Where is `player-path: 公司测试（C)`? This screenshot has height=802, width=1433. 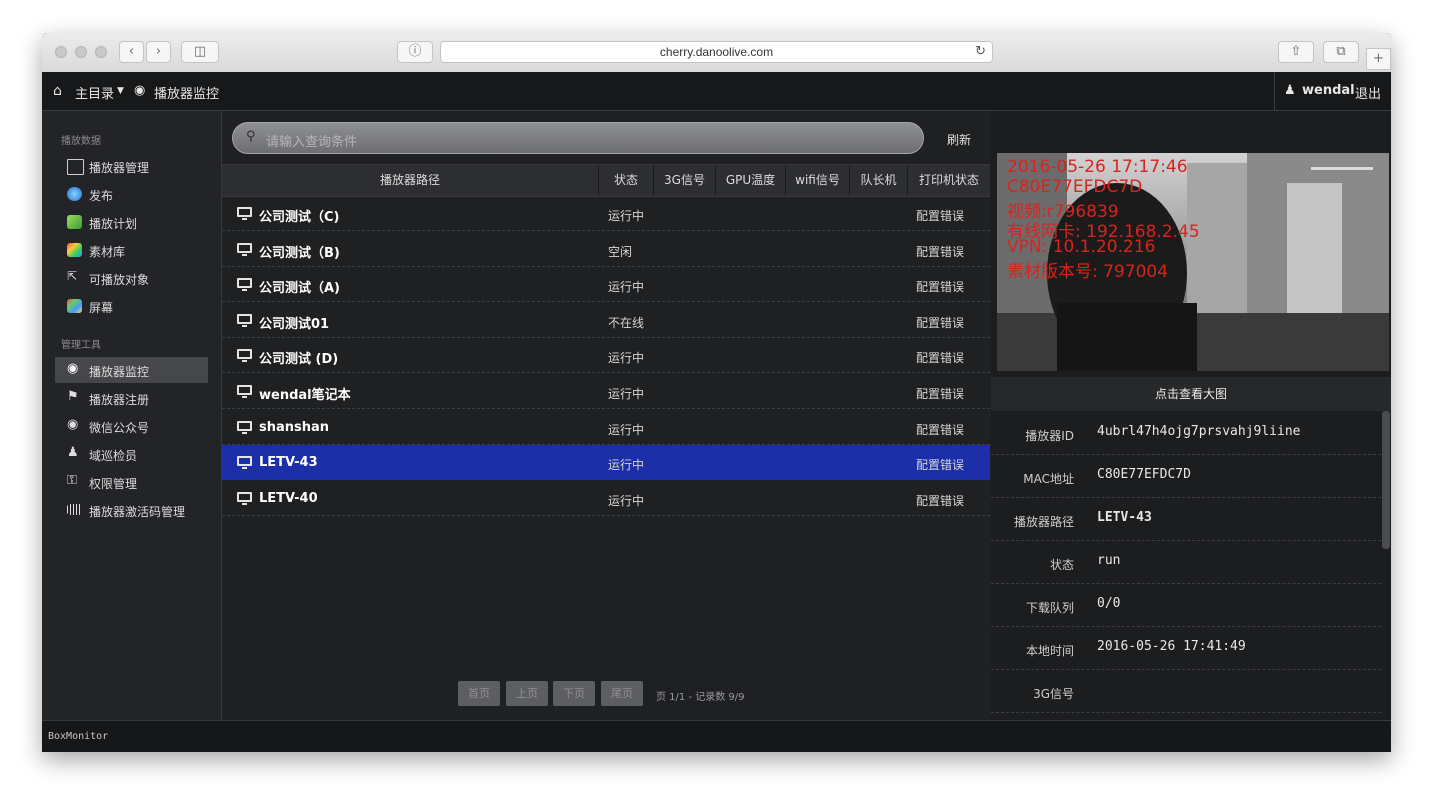 player-path: 公司测试（C) is located at coordinates (299, 217).